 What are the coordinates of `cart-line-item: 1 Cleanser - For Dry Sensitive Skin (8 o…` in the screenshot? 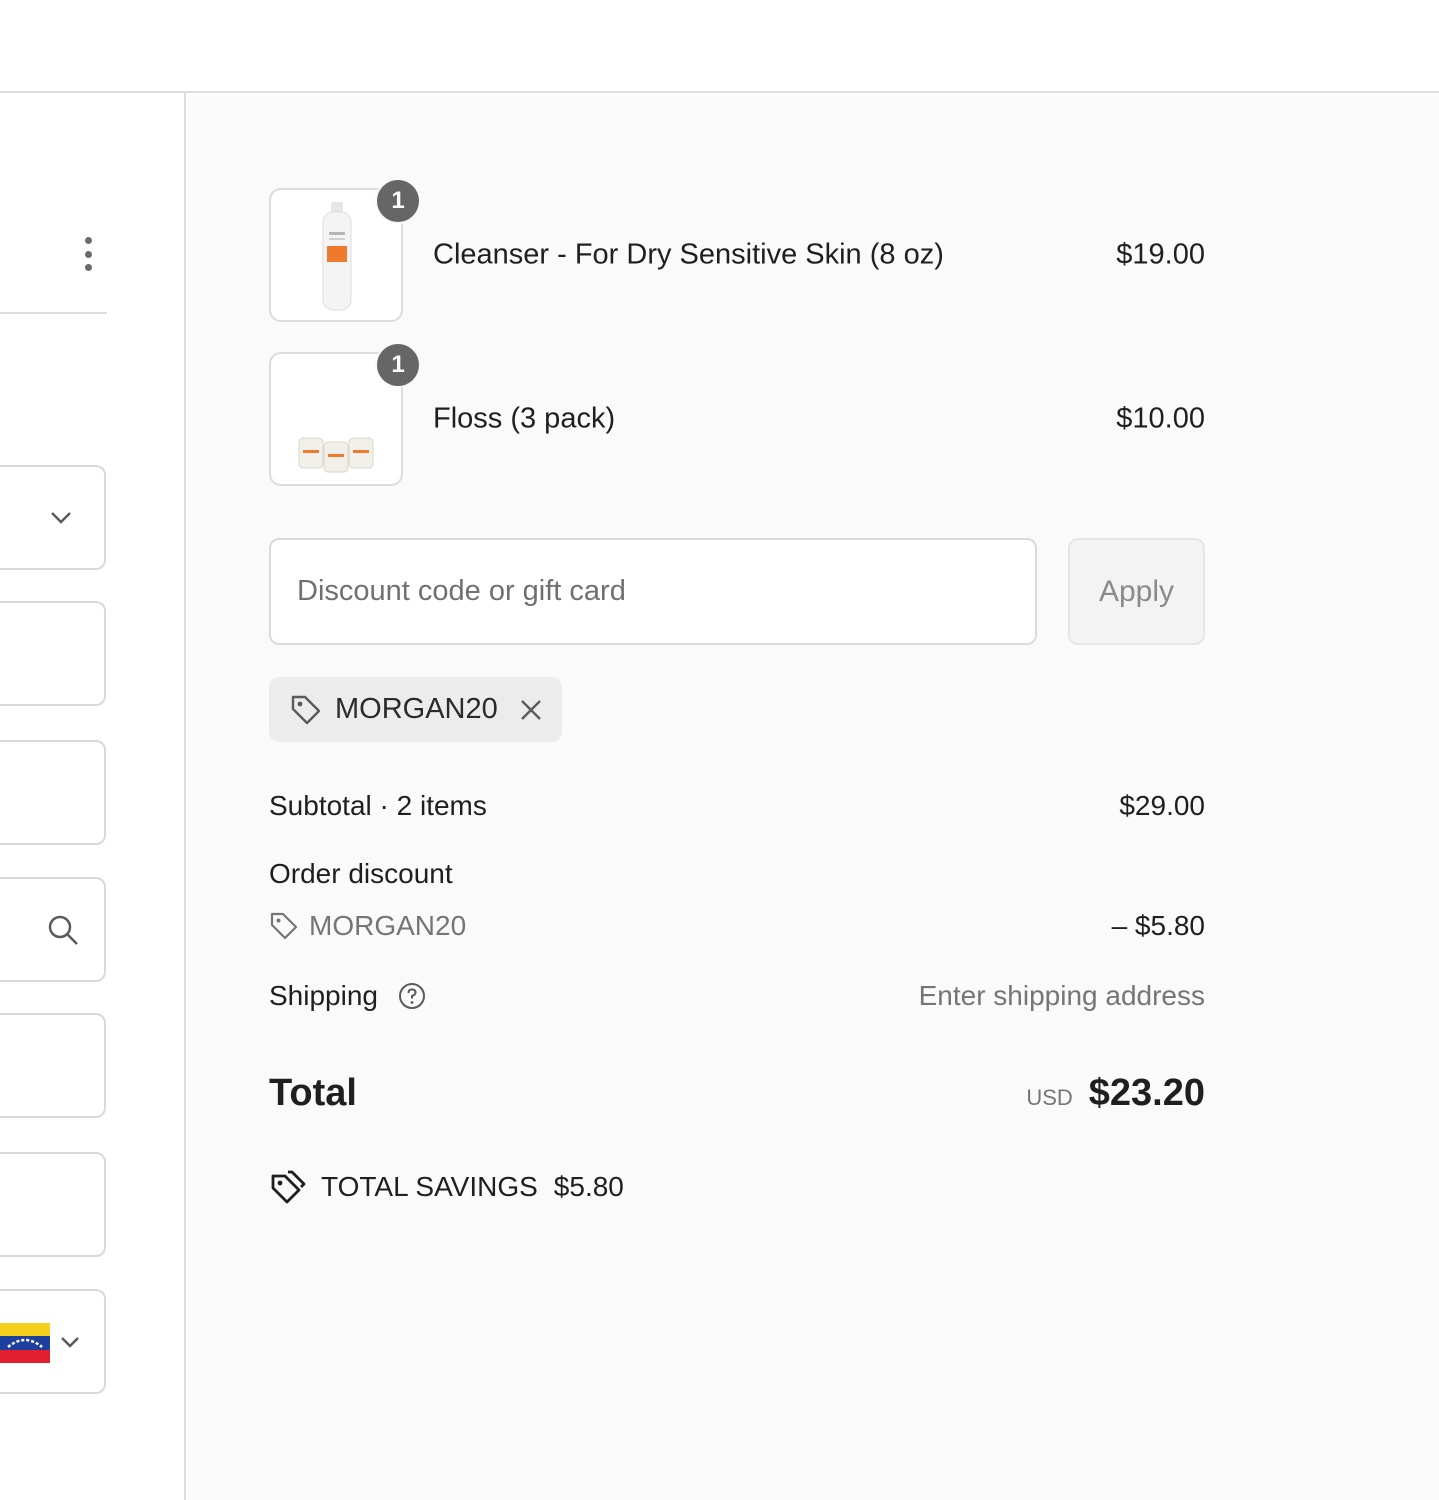 It's located at (737, 250).